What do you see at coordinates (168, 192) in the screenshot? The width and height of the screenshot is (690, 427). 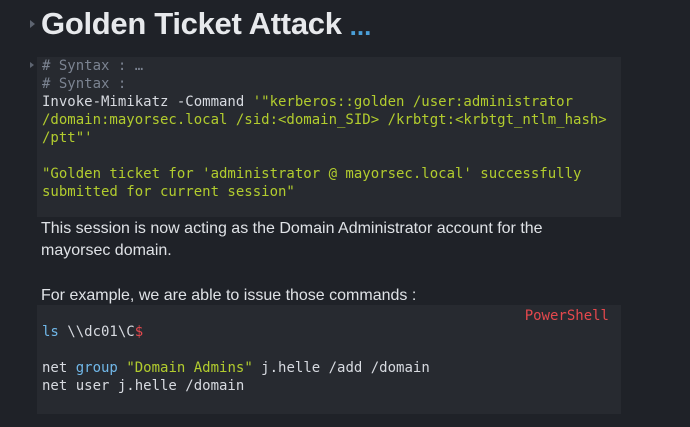 I see `code-output: submitted for current session"` at bounding box center [168, 192].